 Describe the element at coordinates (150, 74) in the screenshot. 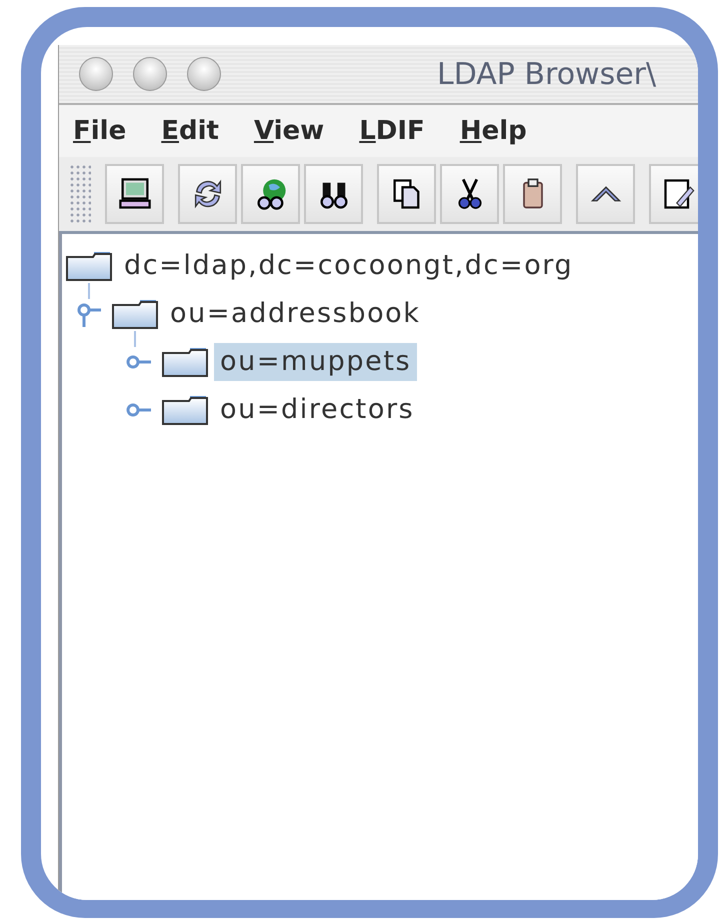

I see `minimize-button` at that location.